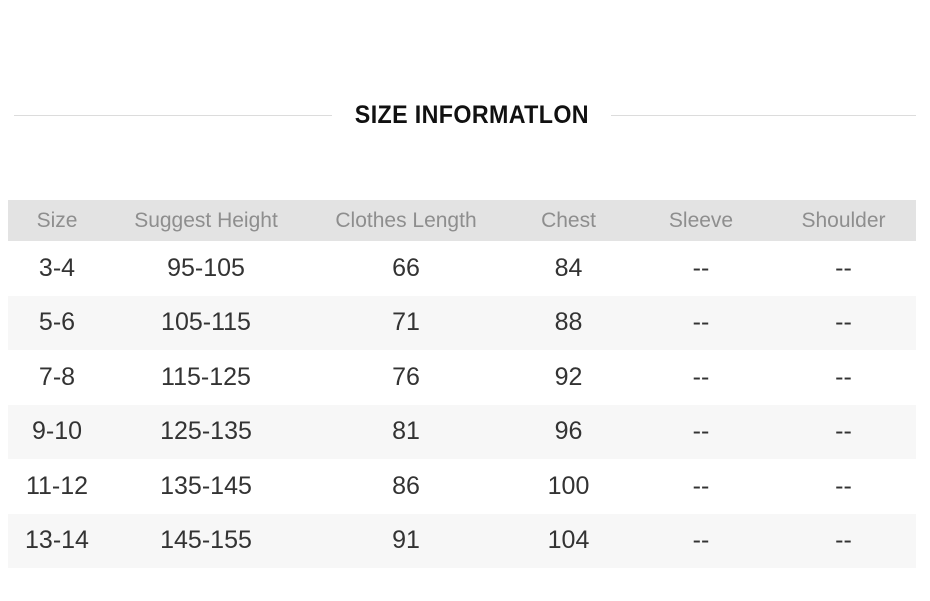 This screenshot has width=930, height=601. What do you see at coordinates (568, 220) in the screenshot?
I see `column-header-chest: Chest` at bounding box center [568, 220].